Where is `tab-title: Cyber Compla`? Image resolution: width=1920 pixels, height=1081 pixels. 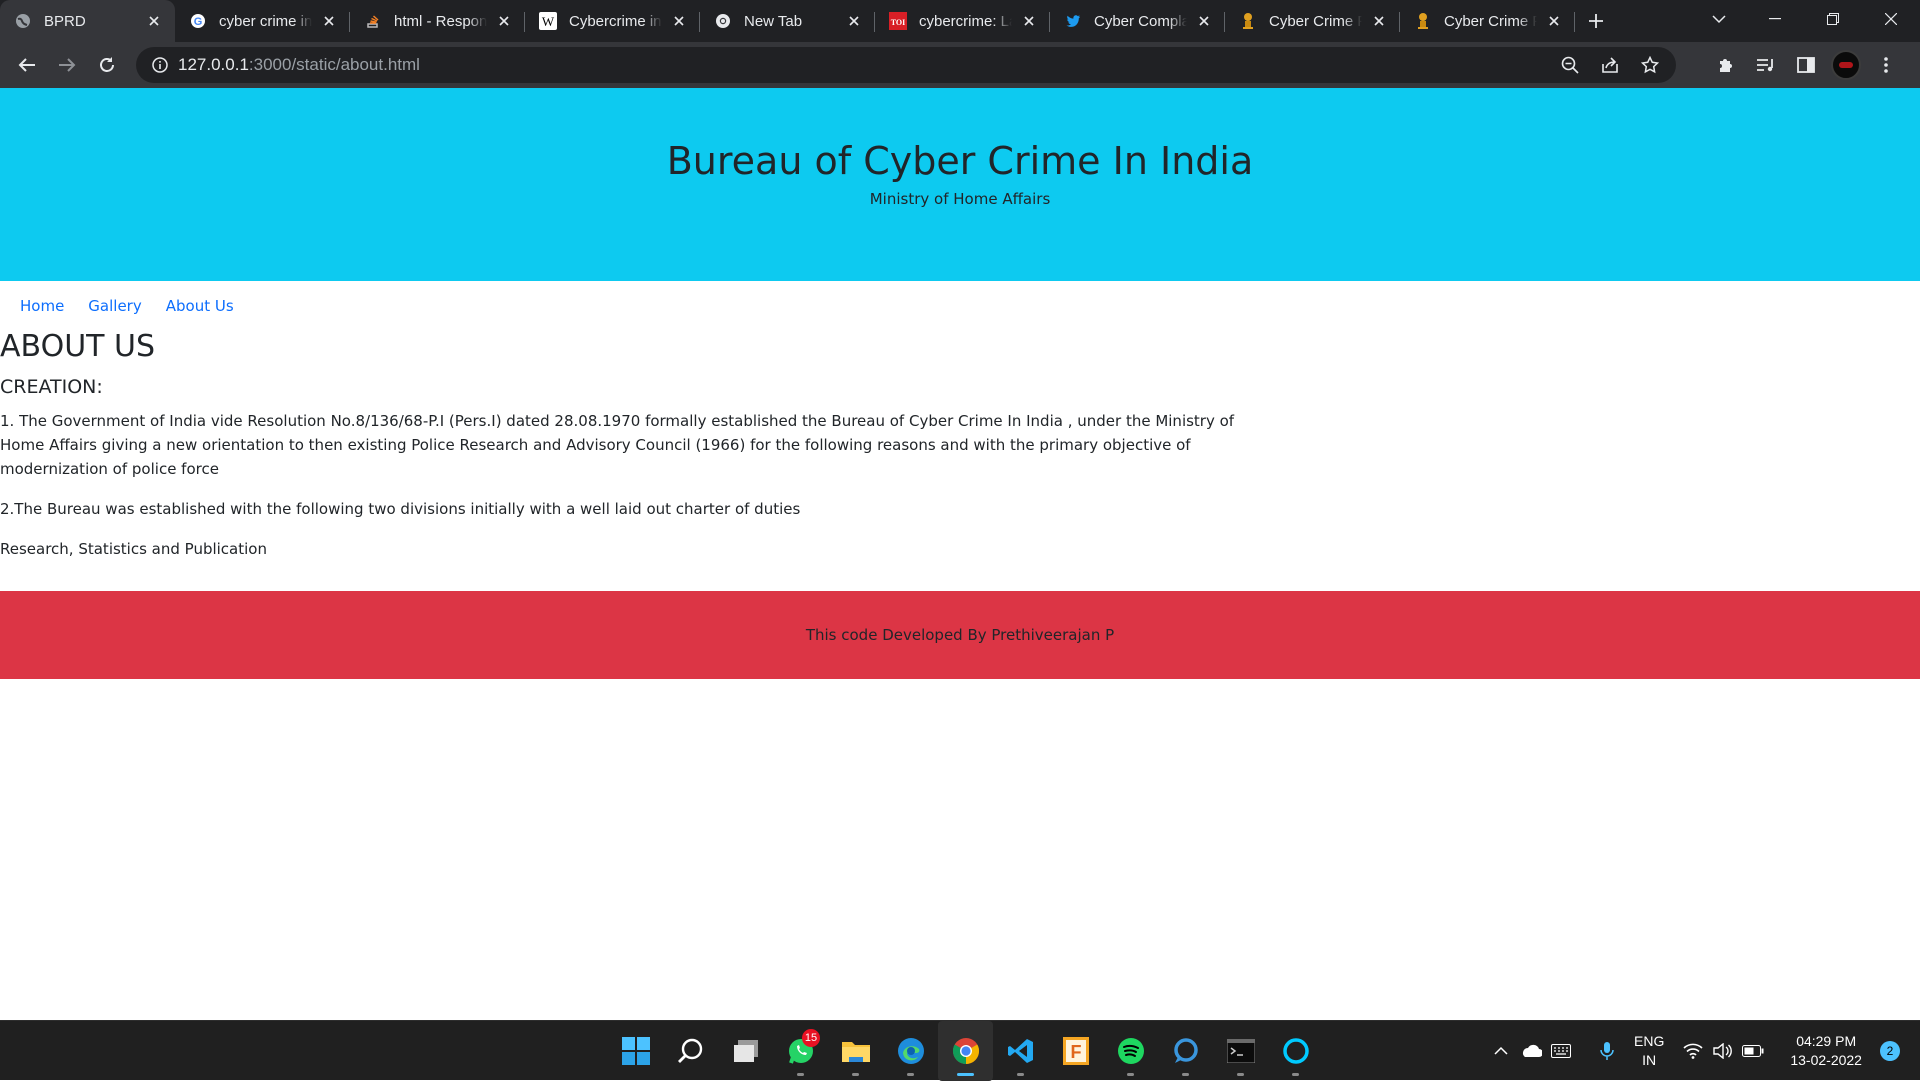
tab-title: Cyber Compla is located at coordinates (1140, 21).